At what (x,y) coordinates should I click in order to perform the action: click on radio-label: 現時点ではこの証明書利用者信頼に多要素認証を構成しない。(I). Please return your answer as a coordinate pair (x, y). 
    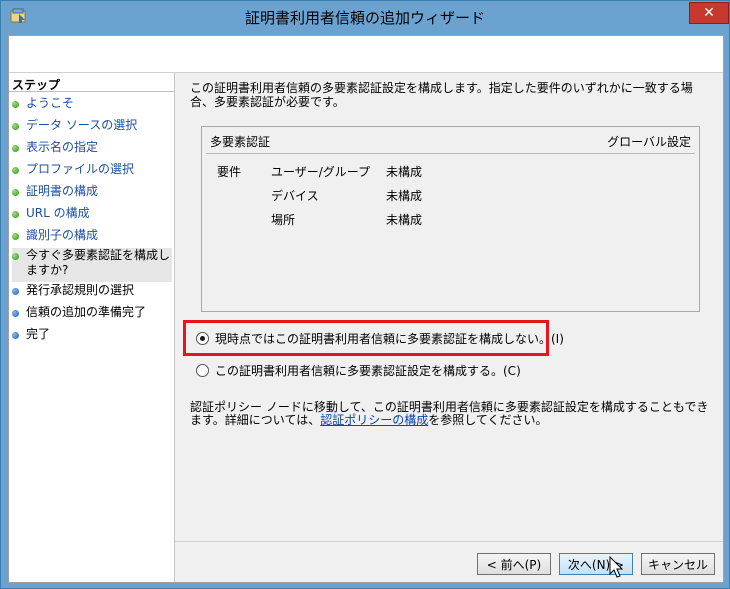
    Looking at the image, I should click on (389, 339).